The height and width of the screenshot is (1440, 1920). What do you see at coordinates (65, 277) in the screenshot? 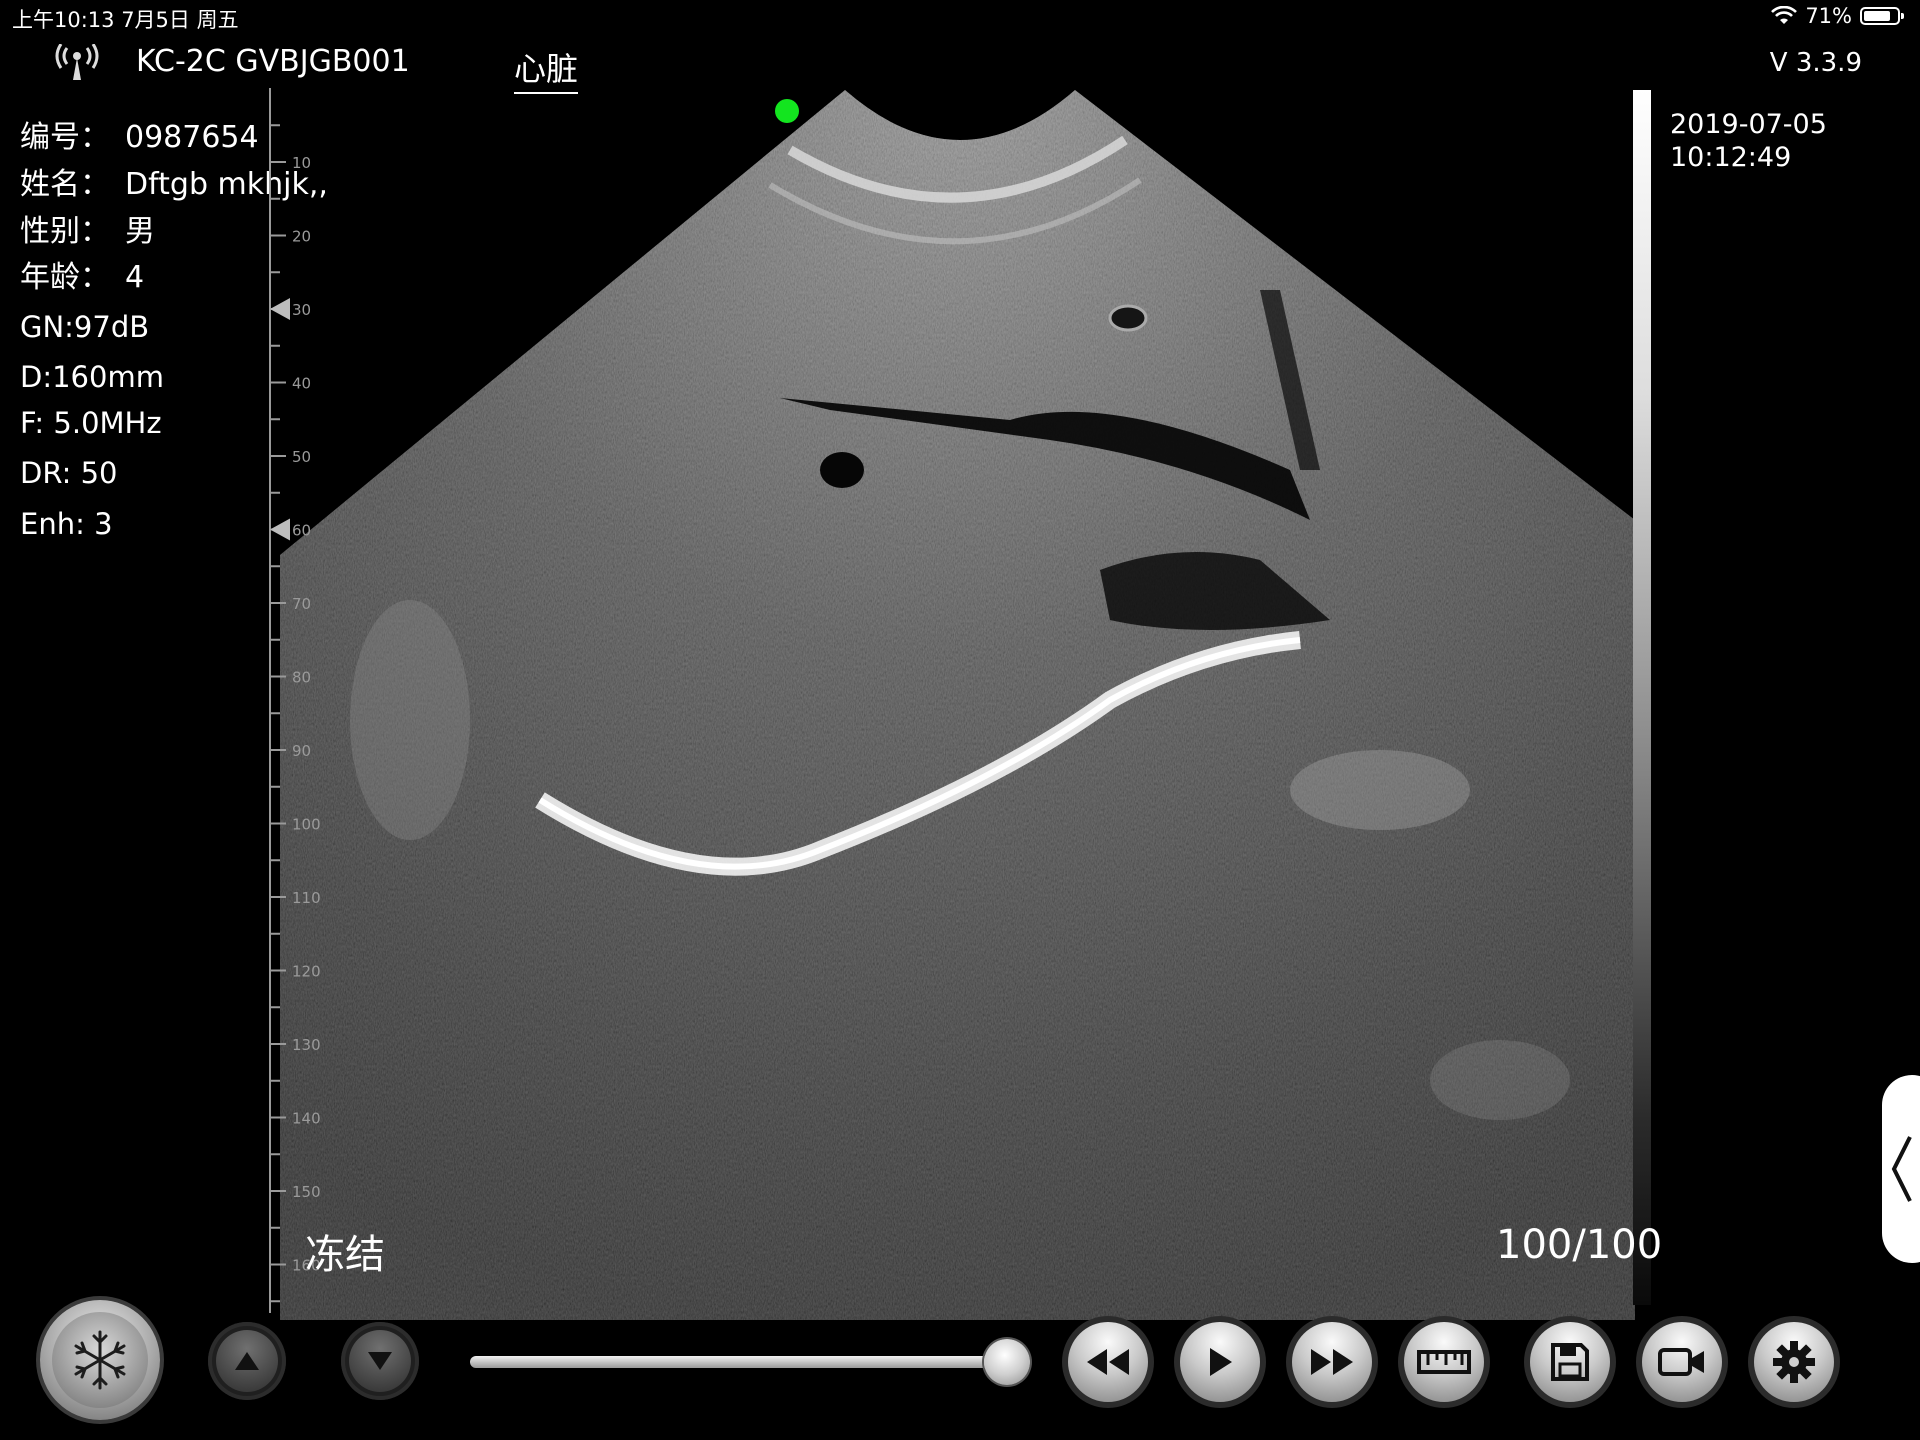
I see `patient-age-label: 年龄：` at bounding box center [65, 277].